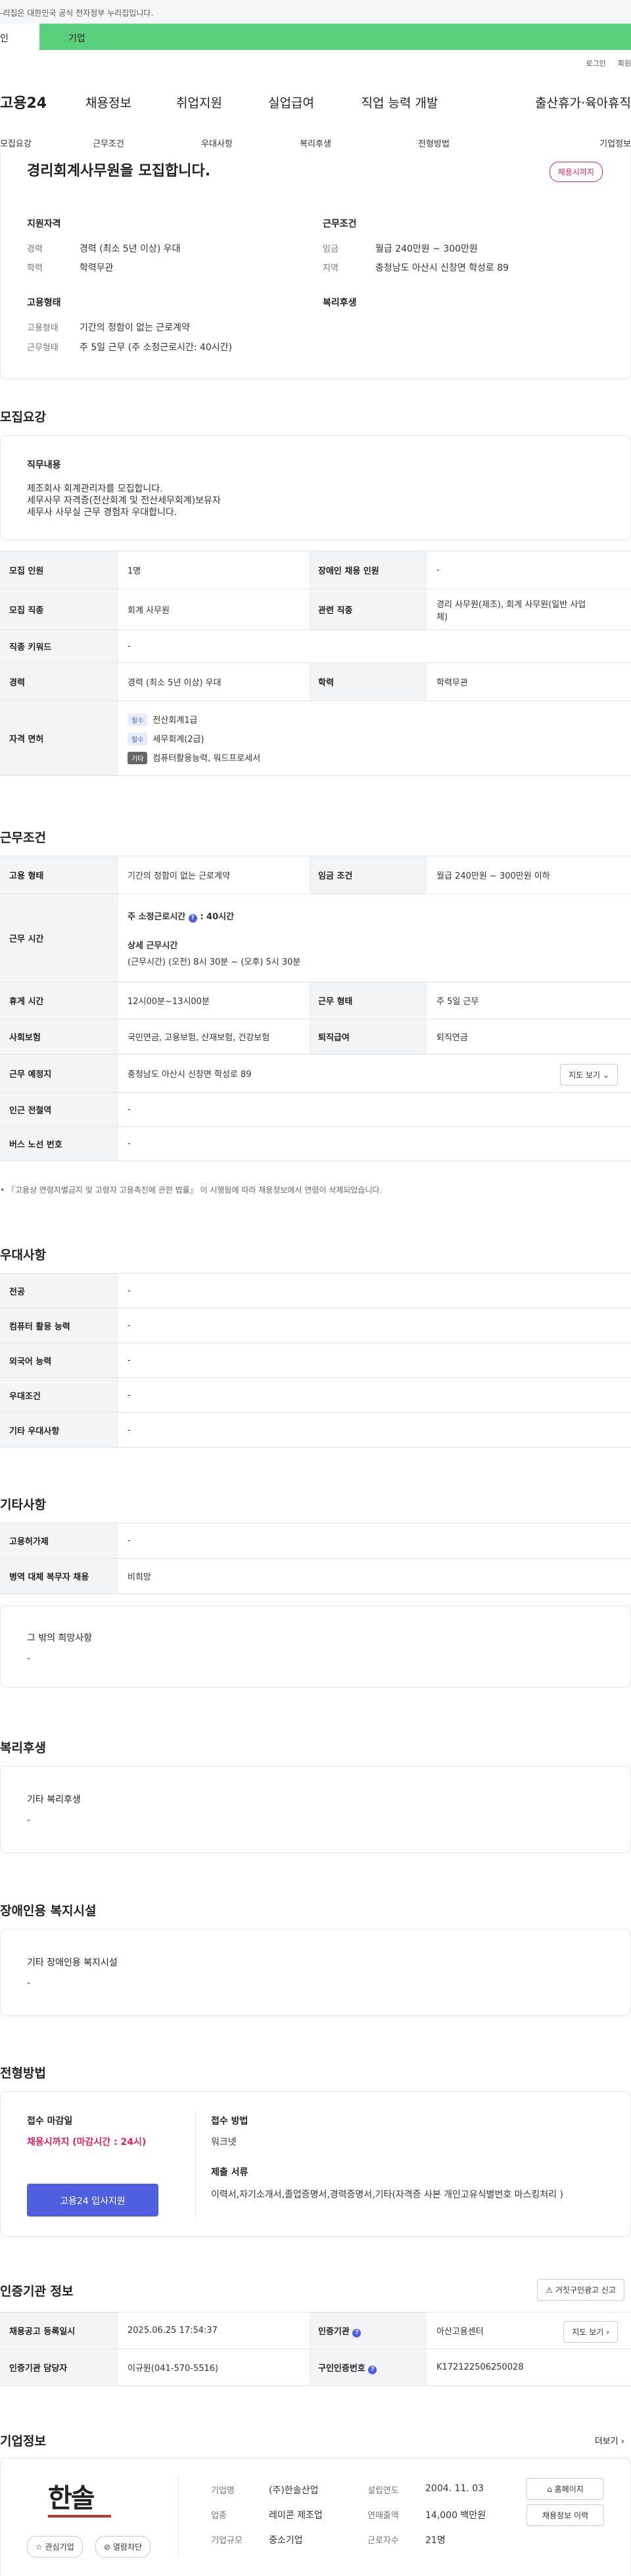  Describe the element at coordinates (589, 1075) in the screenshot. I see `map-button: 지도 보기 ⌄` at that location.